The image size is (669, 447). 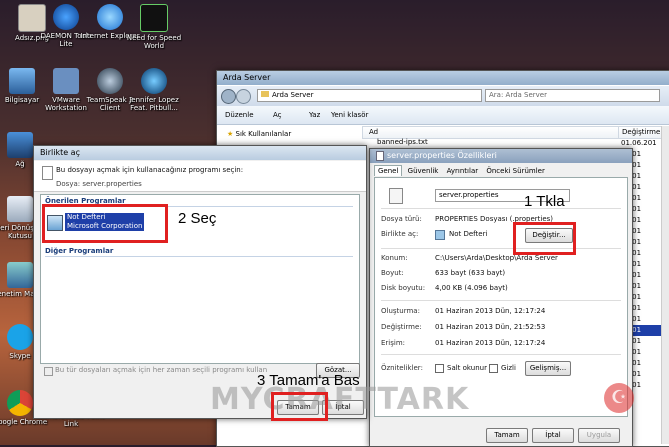 What do you see at coordinates (440, 235) in the screenshot?
I see `notepad-icon` at bounding box center [440, 235].